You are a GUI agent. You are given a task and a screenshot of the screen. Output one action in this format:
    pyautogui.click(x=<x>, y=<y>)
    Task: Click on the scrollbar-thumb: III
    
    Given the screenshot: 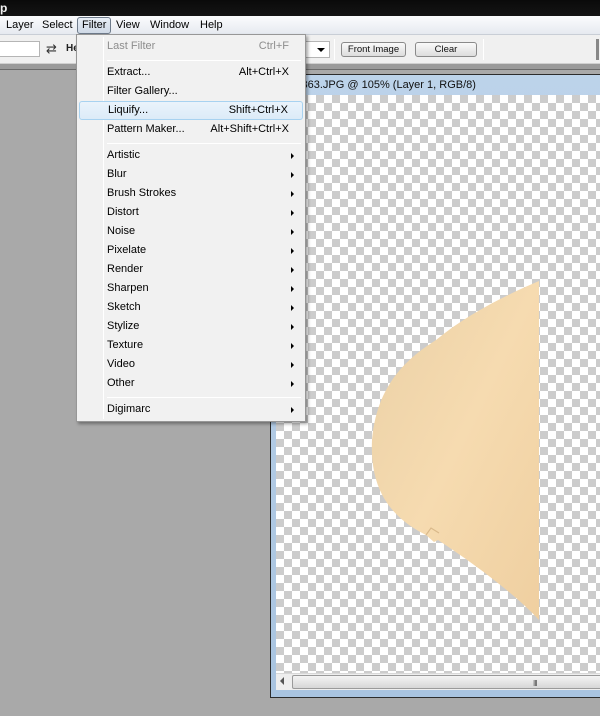 What is the action you would take?
    pyautogui.click(x=446, y=682)
    